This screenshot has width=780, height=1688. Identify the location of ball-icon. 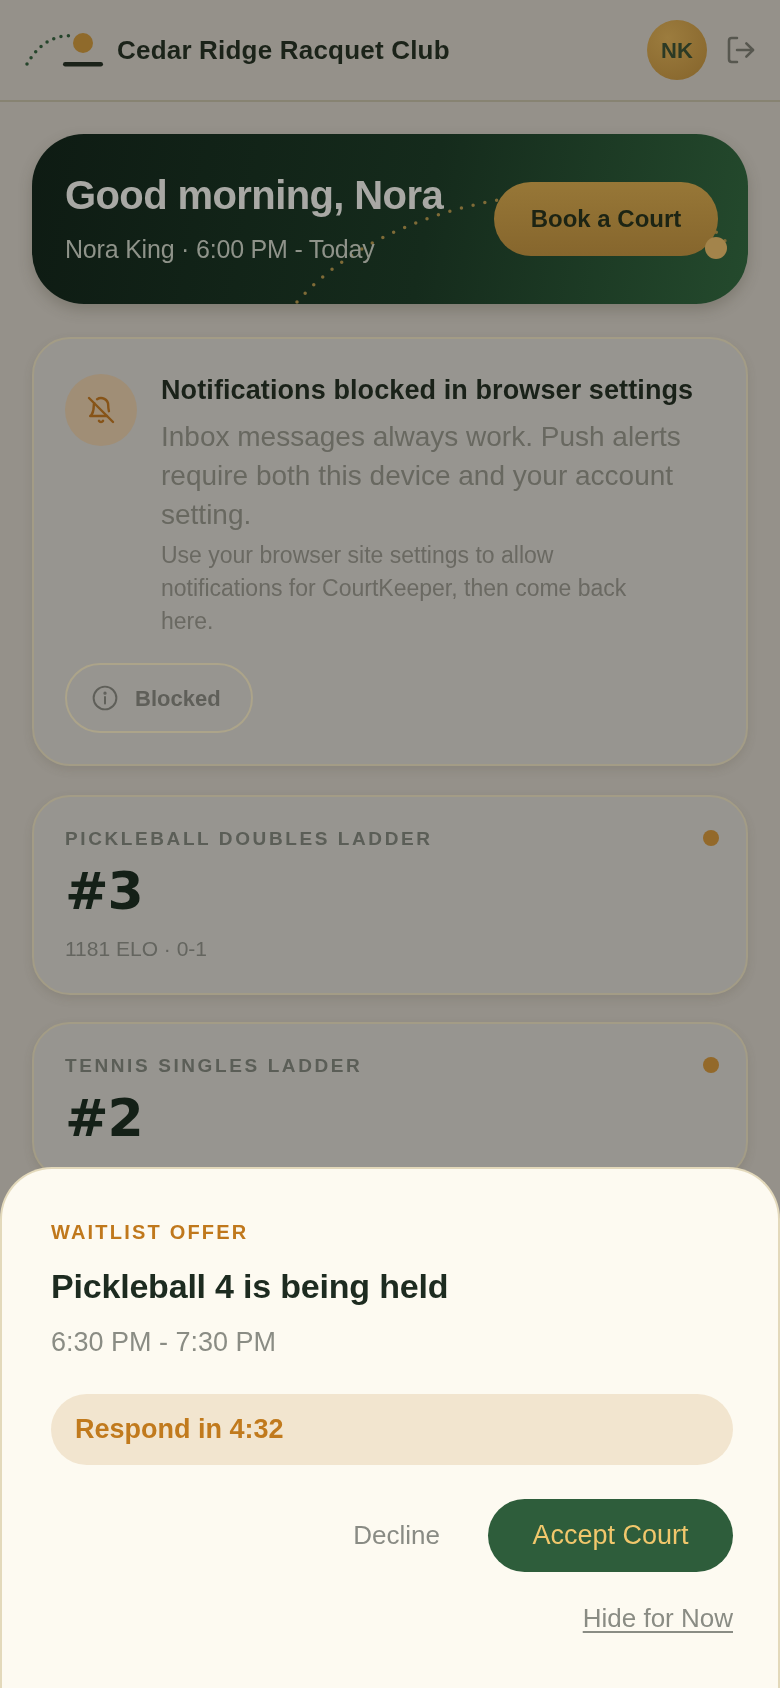
(716, 248).